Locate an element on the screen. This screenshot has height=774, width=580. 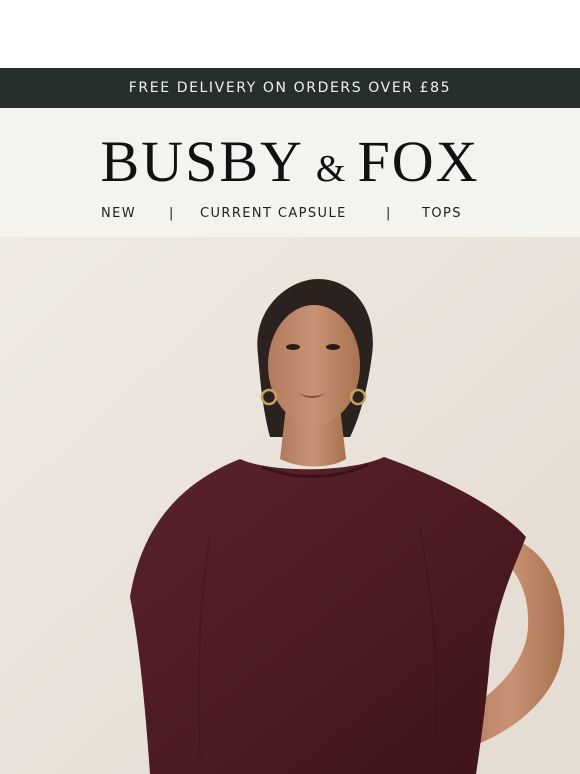
logo-ampersand: & is located at coordinates (330, 169).